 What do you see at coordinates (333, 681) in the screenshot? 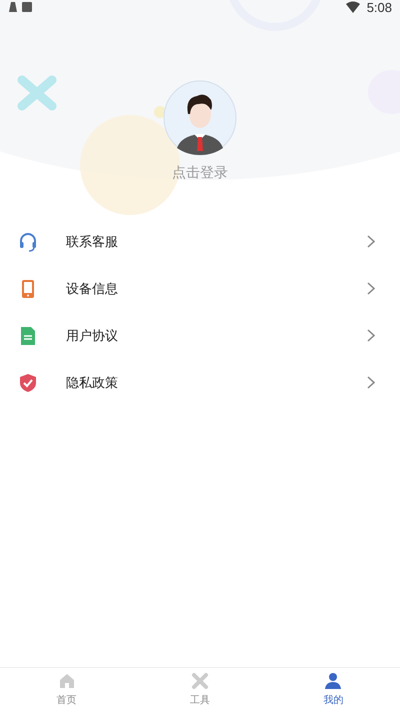
I see `person-icon` at bounding box center [333, 681].